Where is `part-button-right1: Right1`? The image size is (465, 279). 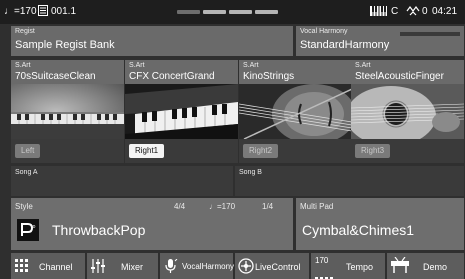 part-button-right1: Right1 is located at coordinates (147, 151).